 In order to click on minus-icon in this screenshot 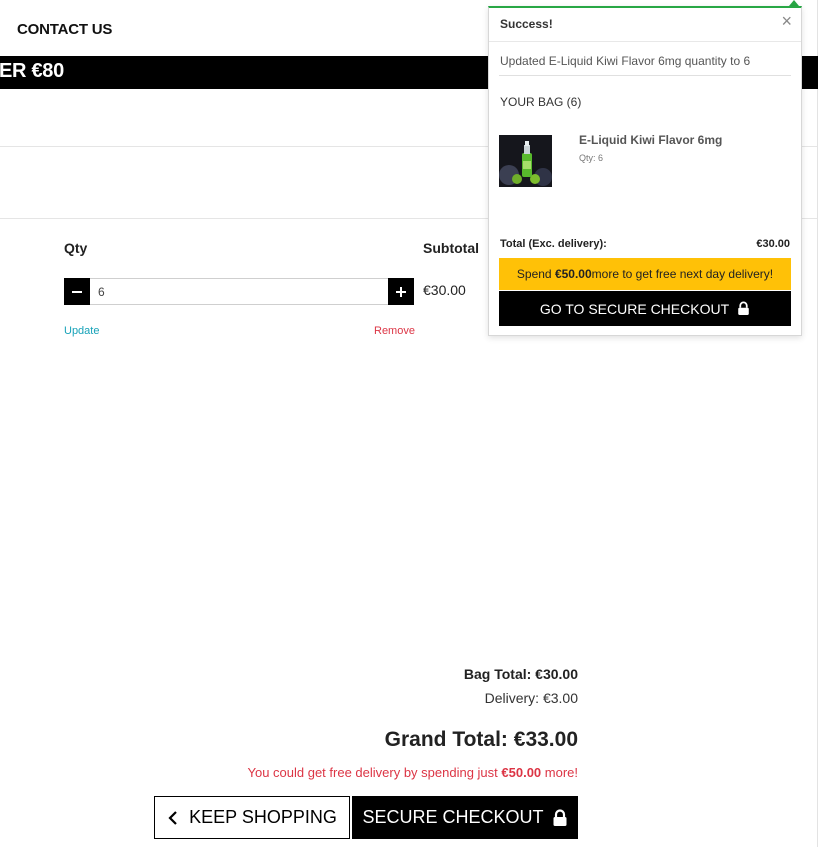, I will do `click(77, 291)`.